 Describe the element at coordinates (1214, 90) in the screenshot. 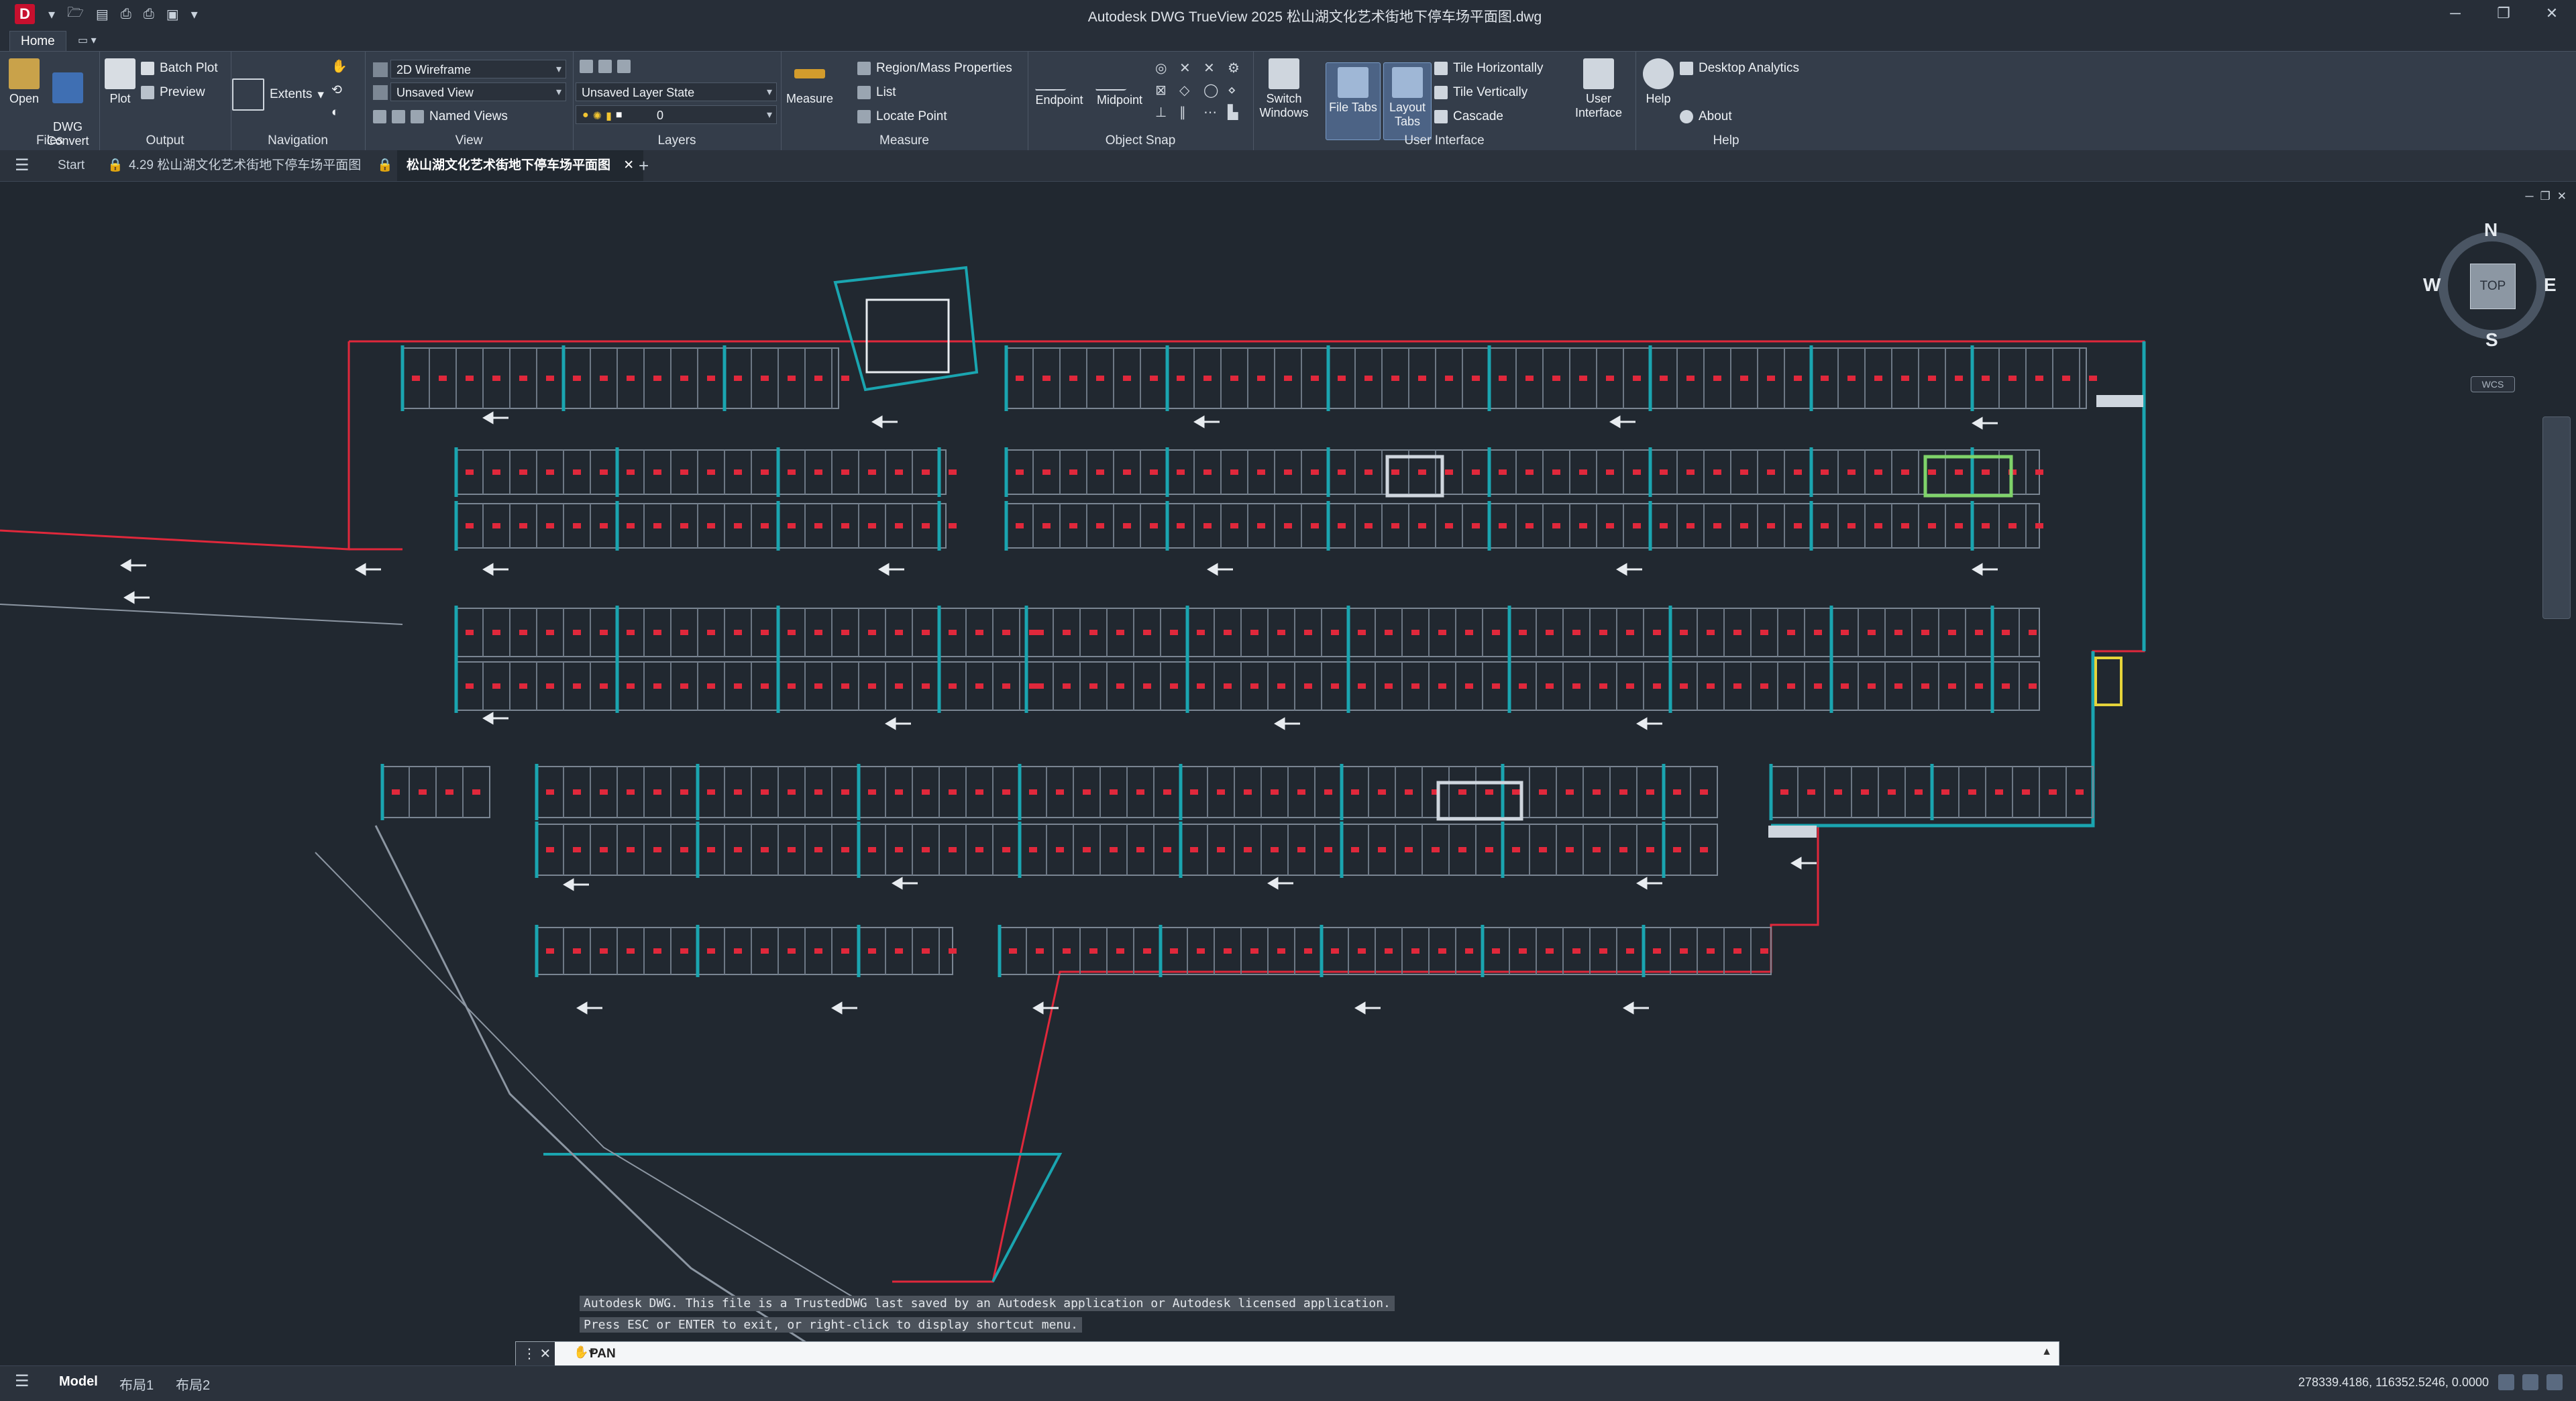

I see `tangent-snap-icon: ◯` at that location.